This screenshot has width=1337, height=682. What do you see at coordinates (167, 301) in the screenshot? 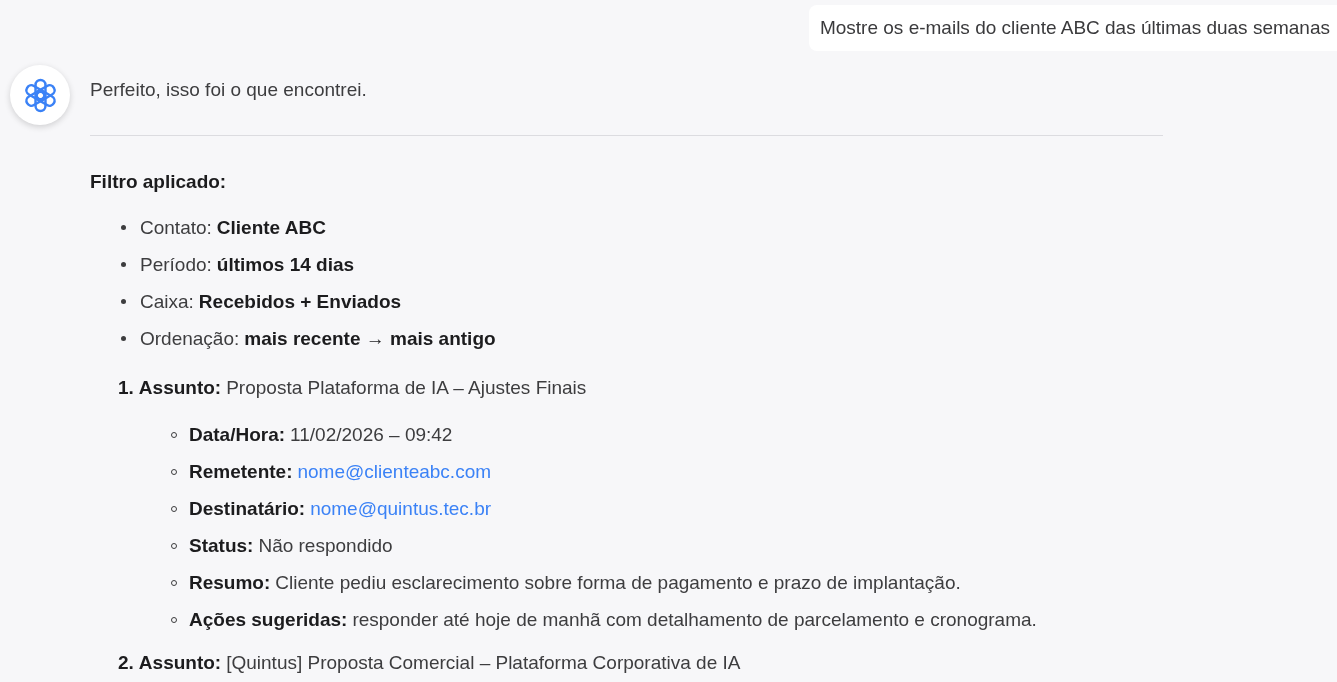
I see `filter-label: Caixa:` at bounding box center [167, 301].